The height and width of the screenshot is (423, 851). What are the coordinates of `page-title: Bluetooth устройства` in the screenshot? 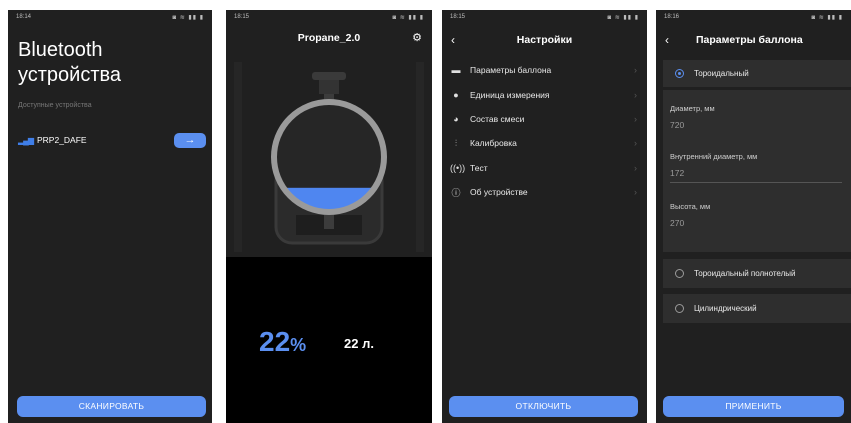 It's located at (70, 62).